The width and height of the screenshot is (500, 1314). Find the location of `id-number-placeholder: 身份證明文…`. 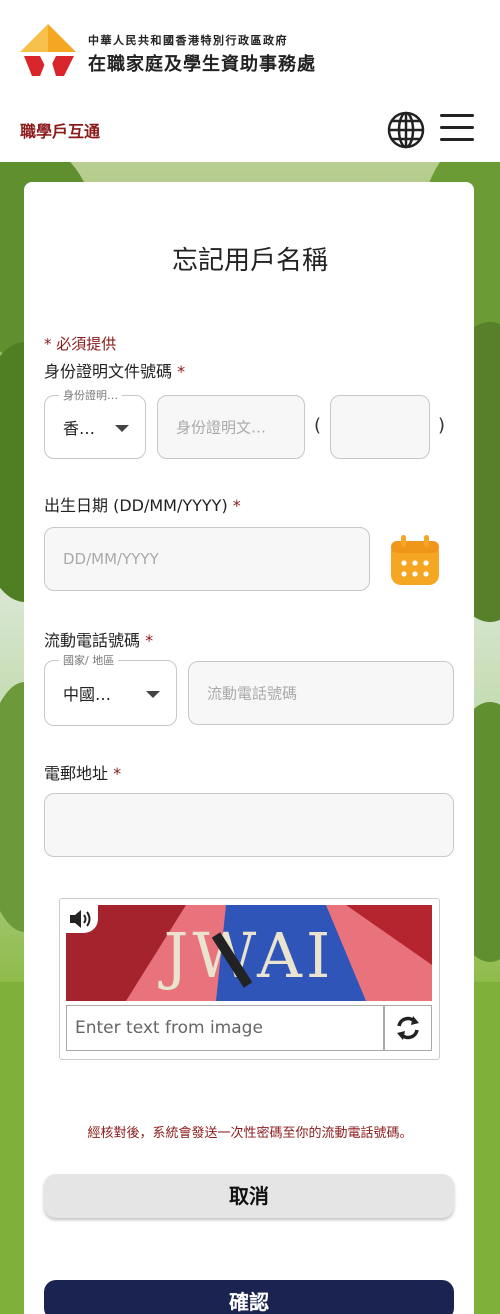

id-number-placeholder: 身份證明文… is located at coordinates (221, 427).